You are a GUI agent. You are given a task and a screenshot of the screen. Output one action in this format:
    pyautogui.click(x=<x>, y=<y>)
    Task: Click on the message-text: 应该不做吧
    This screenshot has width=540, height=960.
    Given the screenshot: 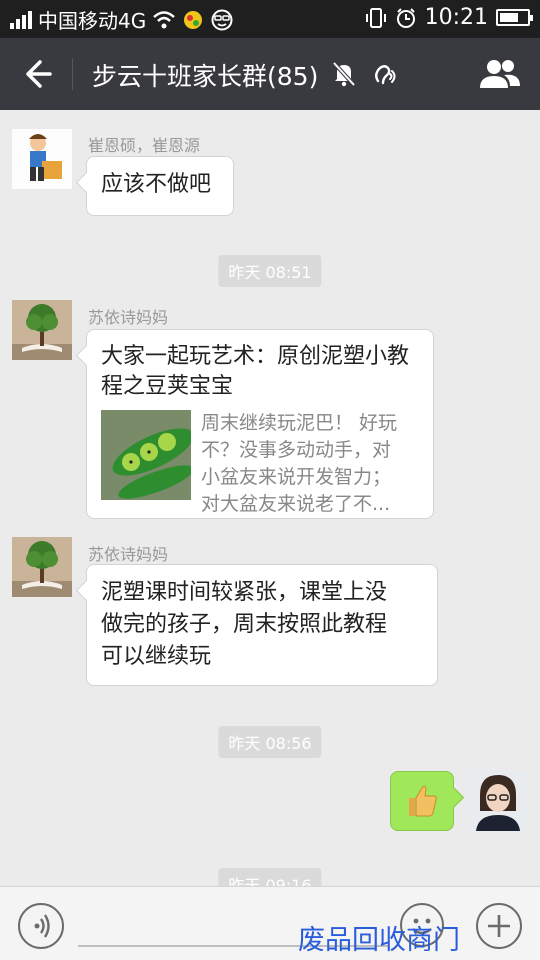 What is the action you would take?
    pyautogui.click(x=156, y=184)
    